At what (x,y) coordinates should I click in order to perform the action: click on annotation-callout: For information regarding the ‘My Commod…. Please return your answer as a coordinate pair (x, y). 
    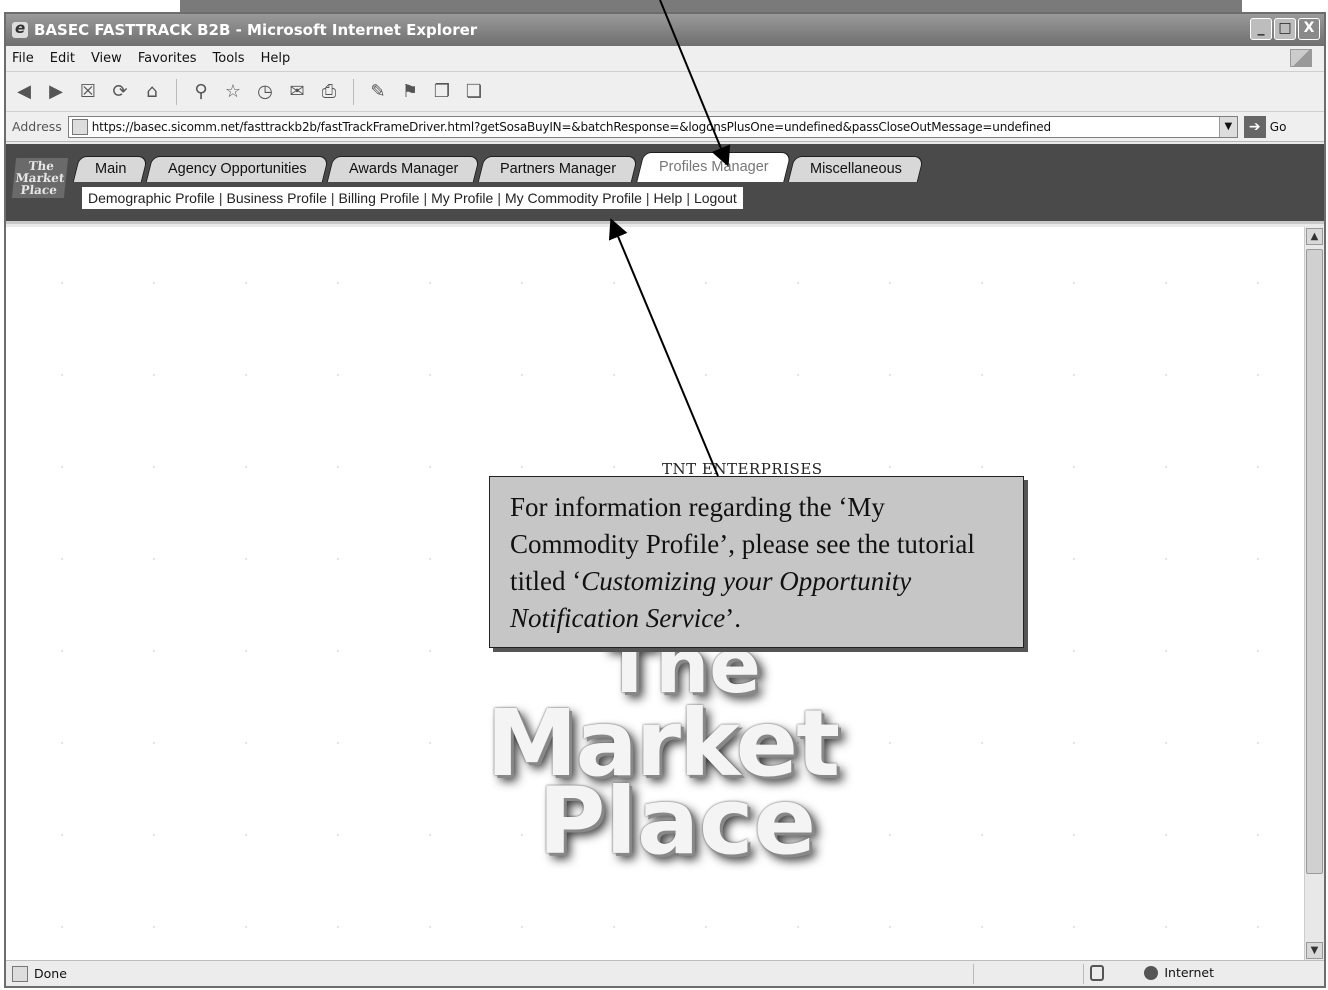
    Looking at the image, I should click on (756, 562).